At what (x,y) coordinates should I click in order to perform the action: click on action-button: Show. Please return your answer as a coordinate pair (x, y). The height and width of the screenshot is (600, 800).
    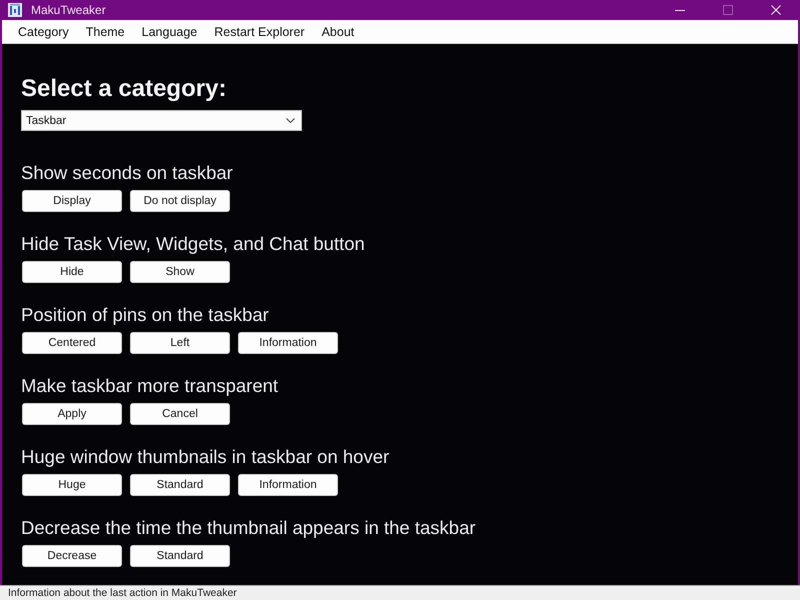
    Looking at the image, I should click on (180, 272).